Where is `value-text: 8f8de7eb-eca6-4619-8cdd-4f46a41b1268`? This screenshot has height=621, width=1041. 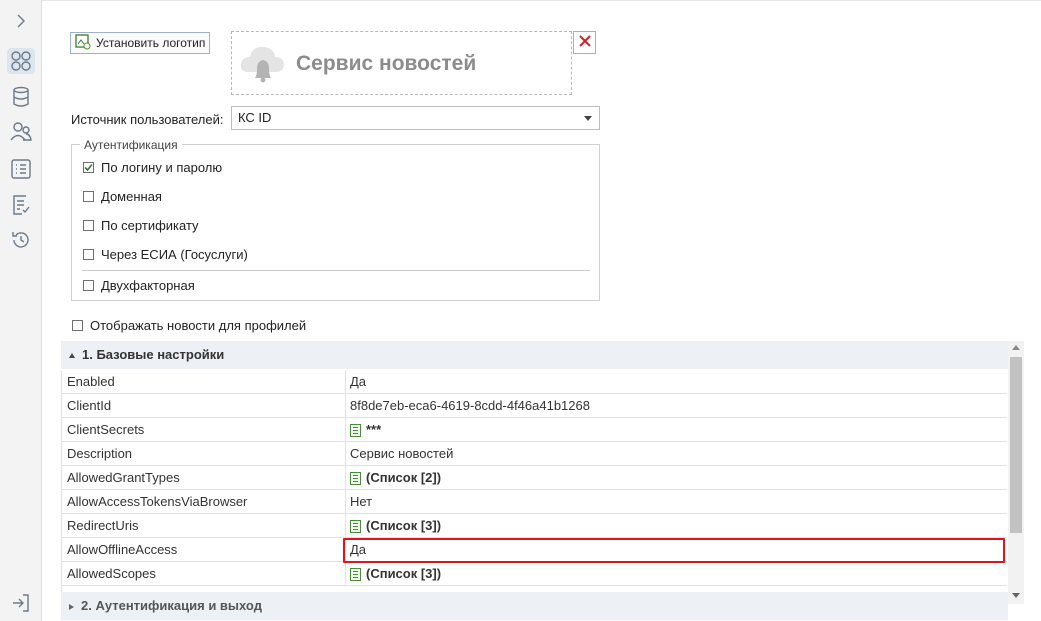
value-text: 8f8de7eb-eca6-4619-8cdd-4f46a41b1268 is located at coordinates (470, 405).